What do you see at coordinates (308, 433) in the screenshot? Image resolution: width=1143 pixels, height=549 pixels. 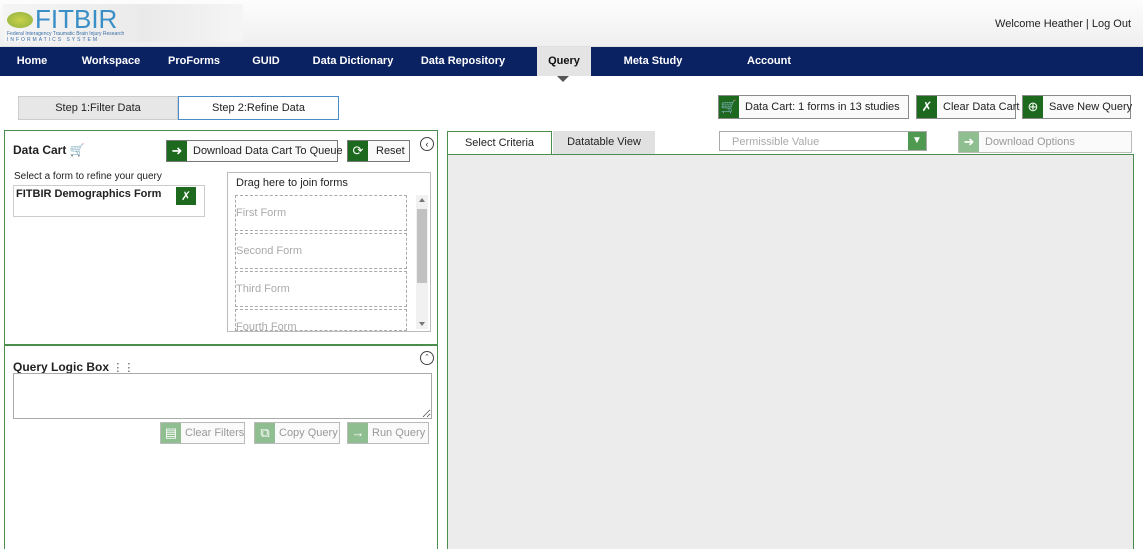 I see `copy-query-label: Copy Query` at bounding box center [308, 433].